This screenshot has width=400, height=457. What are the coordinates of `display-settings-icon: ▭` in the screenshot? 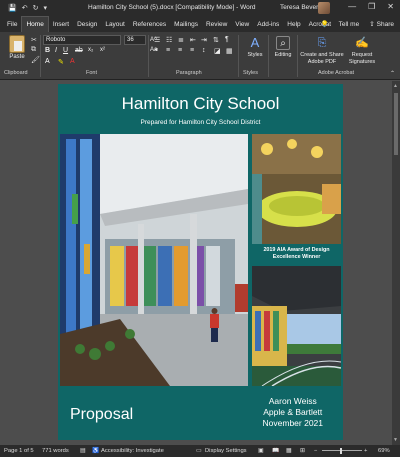 It's located at (199, 451).